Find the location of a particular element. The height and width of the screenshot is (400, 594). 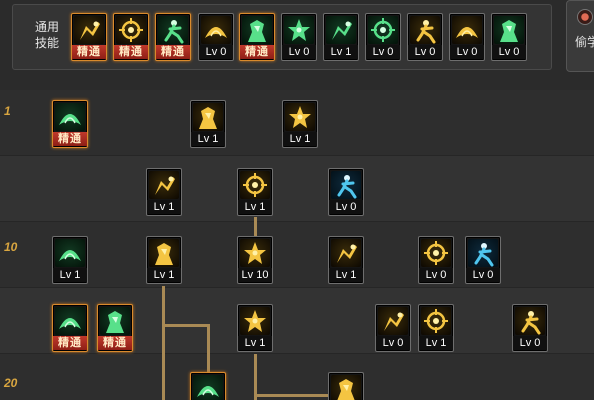

skill-tree-slot-s15: Lv 1 is located at coordinates (255, 328).